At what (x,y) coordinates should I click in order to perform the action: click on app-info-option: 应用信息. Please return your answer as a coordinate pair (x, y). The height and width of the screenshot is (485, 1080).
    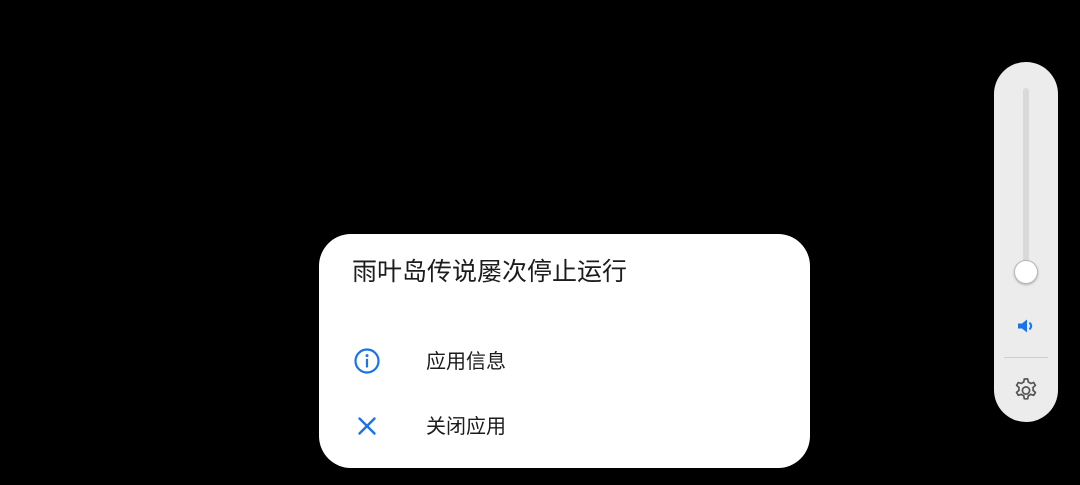
    Looking at the image, I should click on (564, 361).